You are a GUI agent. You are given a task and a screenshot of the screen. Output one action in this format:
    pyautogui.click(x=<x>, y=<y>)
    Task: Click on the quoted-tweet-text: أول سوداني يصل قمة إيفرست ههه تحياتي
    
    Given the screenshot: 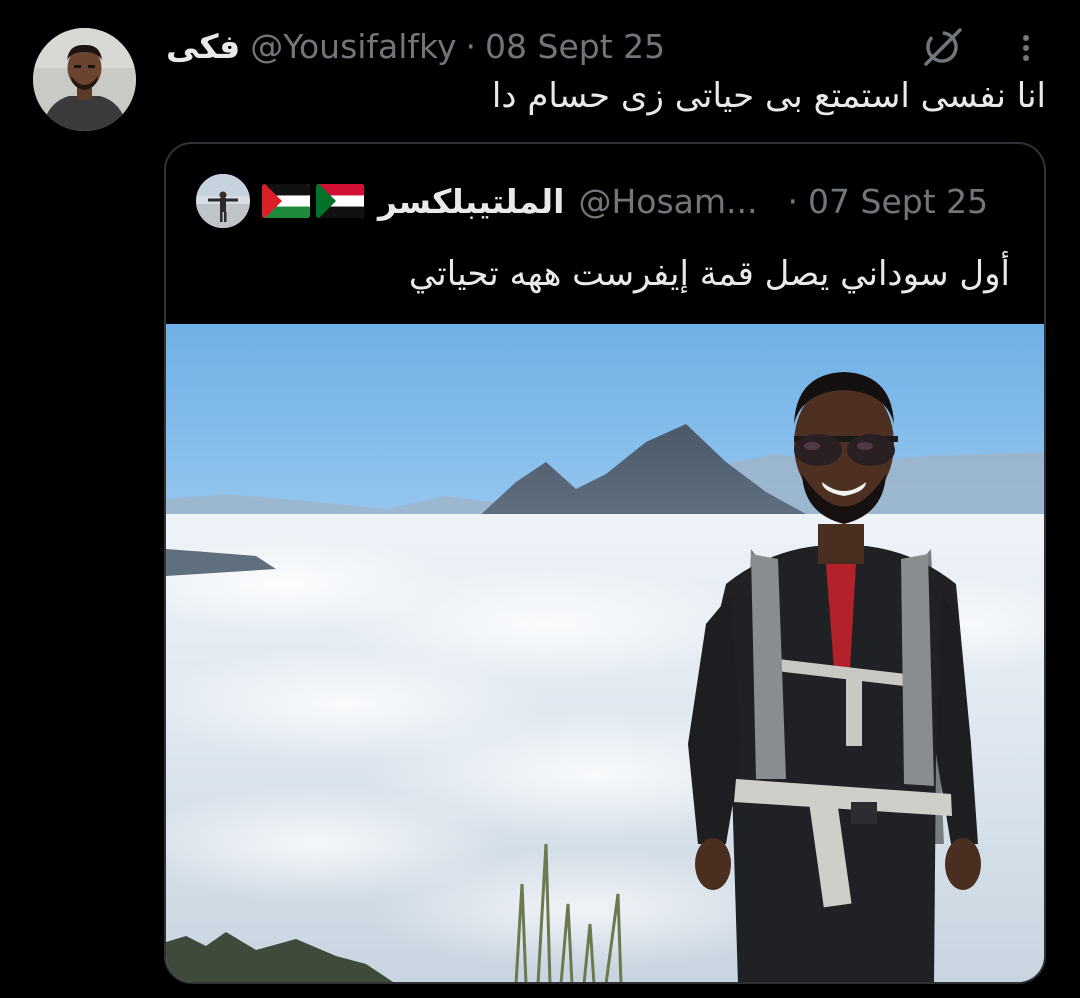 What is the action you would take?
    pyautogui.click(x=709, y=274)
    